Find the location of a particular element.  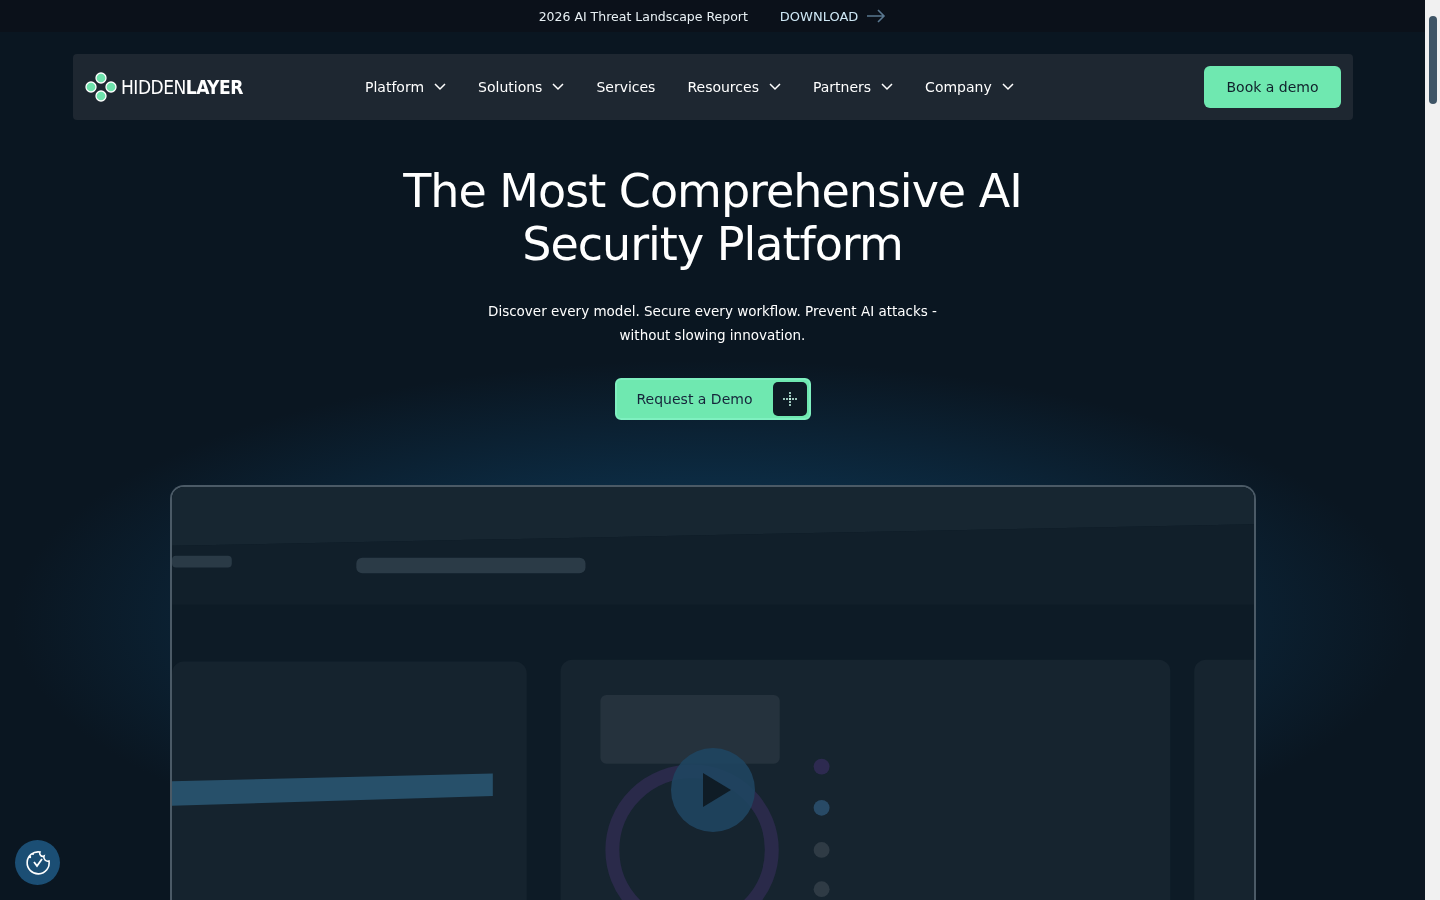

book-demo-button: Book a demo is located at coordinates (1272, 87).